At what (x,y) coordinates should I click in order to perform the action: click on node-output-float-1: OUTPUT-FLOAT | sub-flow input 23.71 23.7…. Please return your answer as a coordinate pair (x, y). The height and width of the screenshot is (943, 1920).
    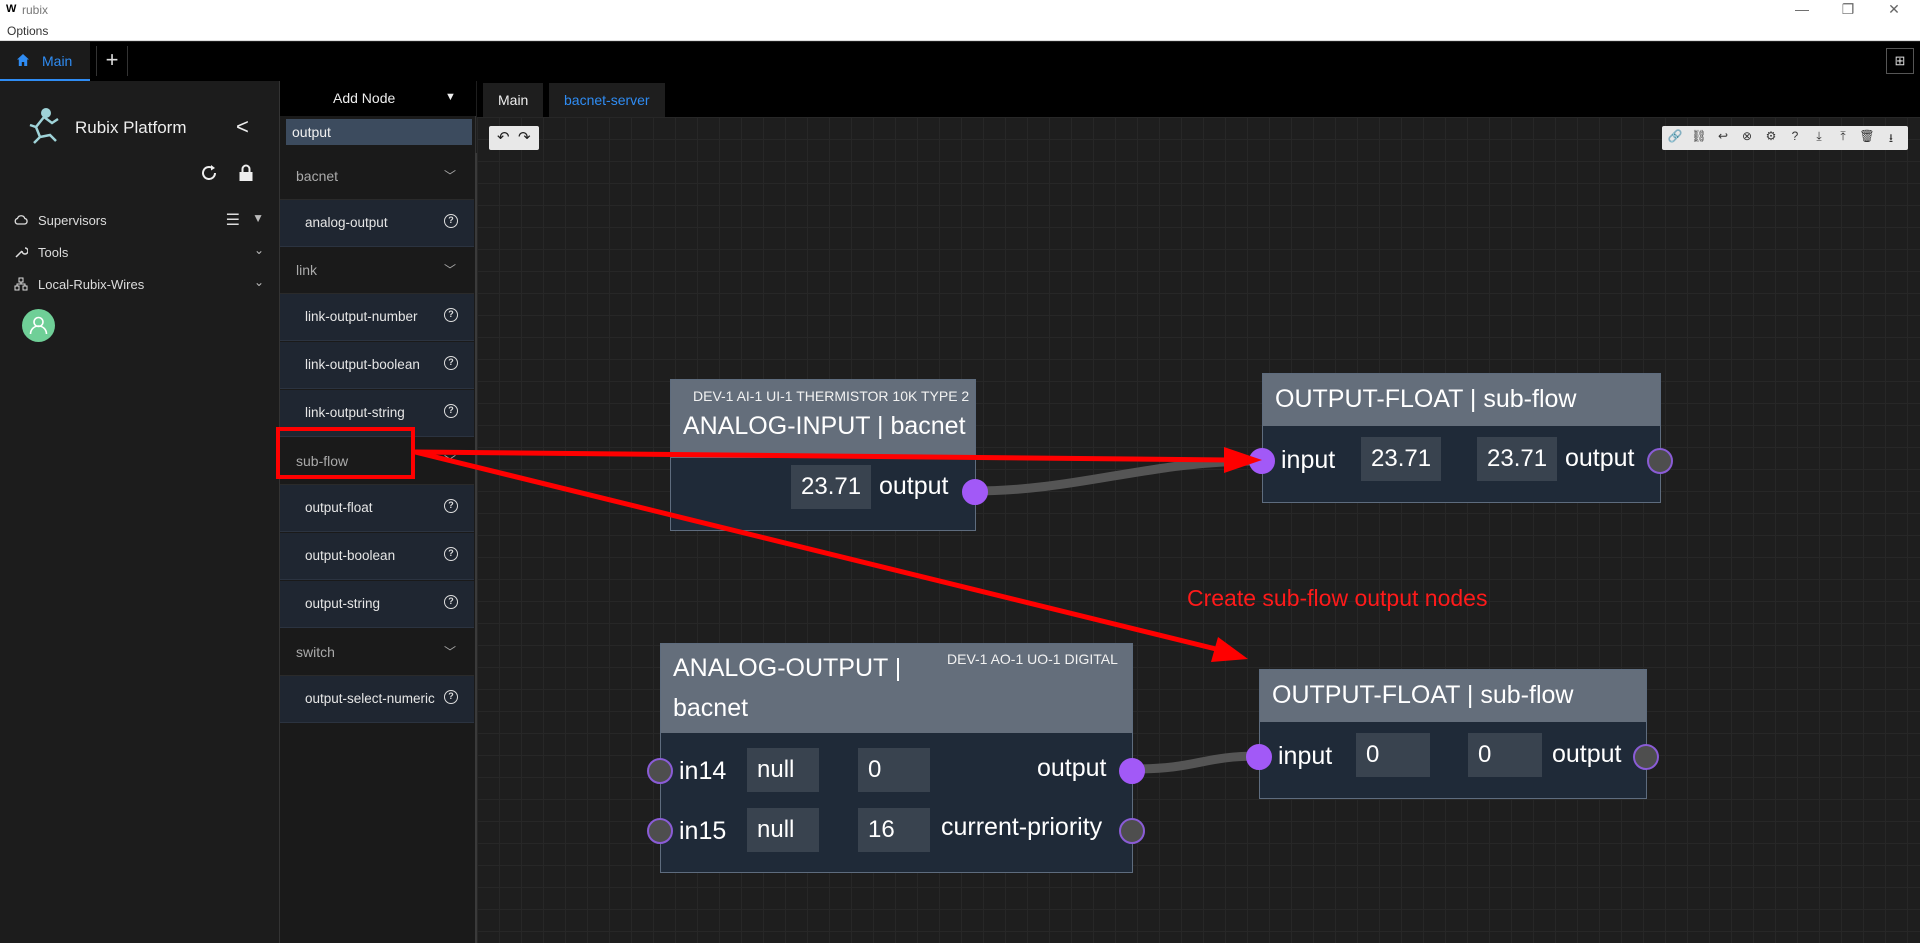
    Looking at the image, I should click on (1461, 438).